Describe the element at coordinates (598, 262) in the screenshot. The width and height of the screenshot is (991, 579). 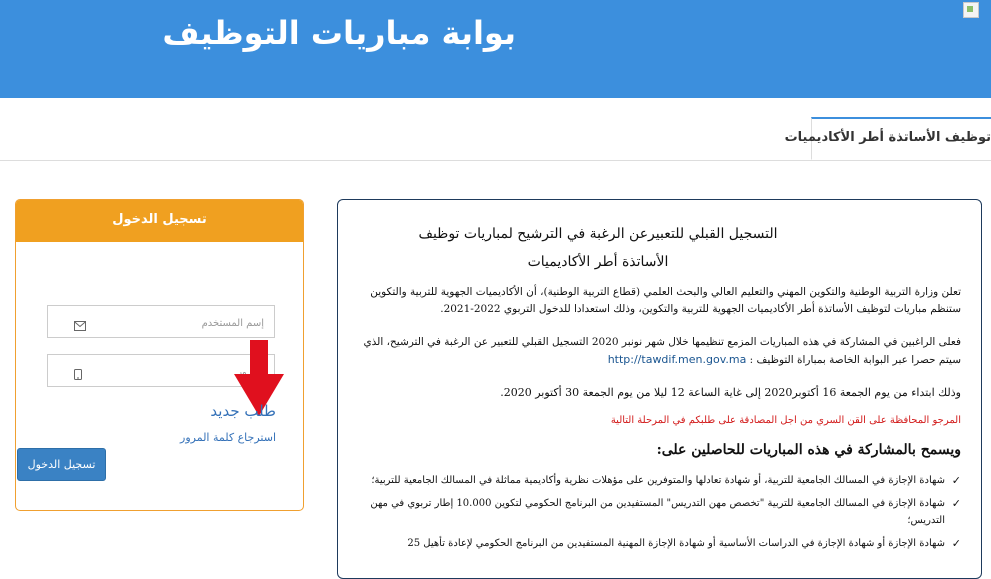
I see `announcement-subtitle: الأساتذة أطر الأكاديميات` at that location.